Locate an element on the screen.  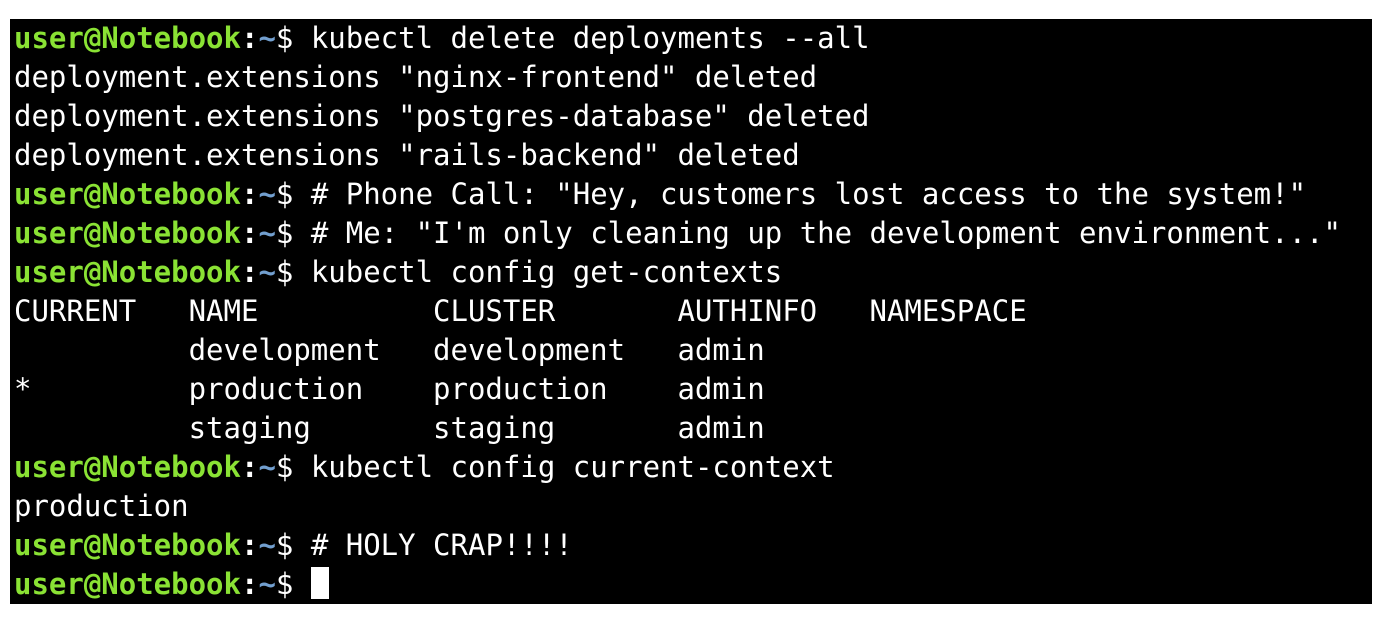
output-text: CURRENT NAME CLUSTER AUTHINFO NAMESPACE is located at coordinates (520, 311).